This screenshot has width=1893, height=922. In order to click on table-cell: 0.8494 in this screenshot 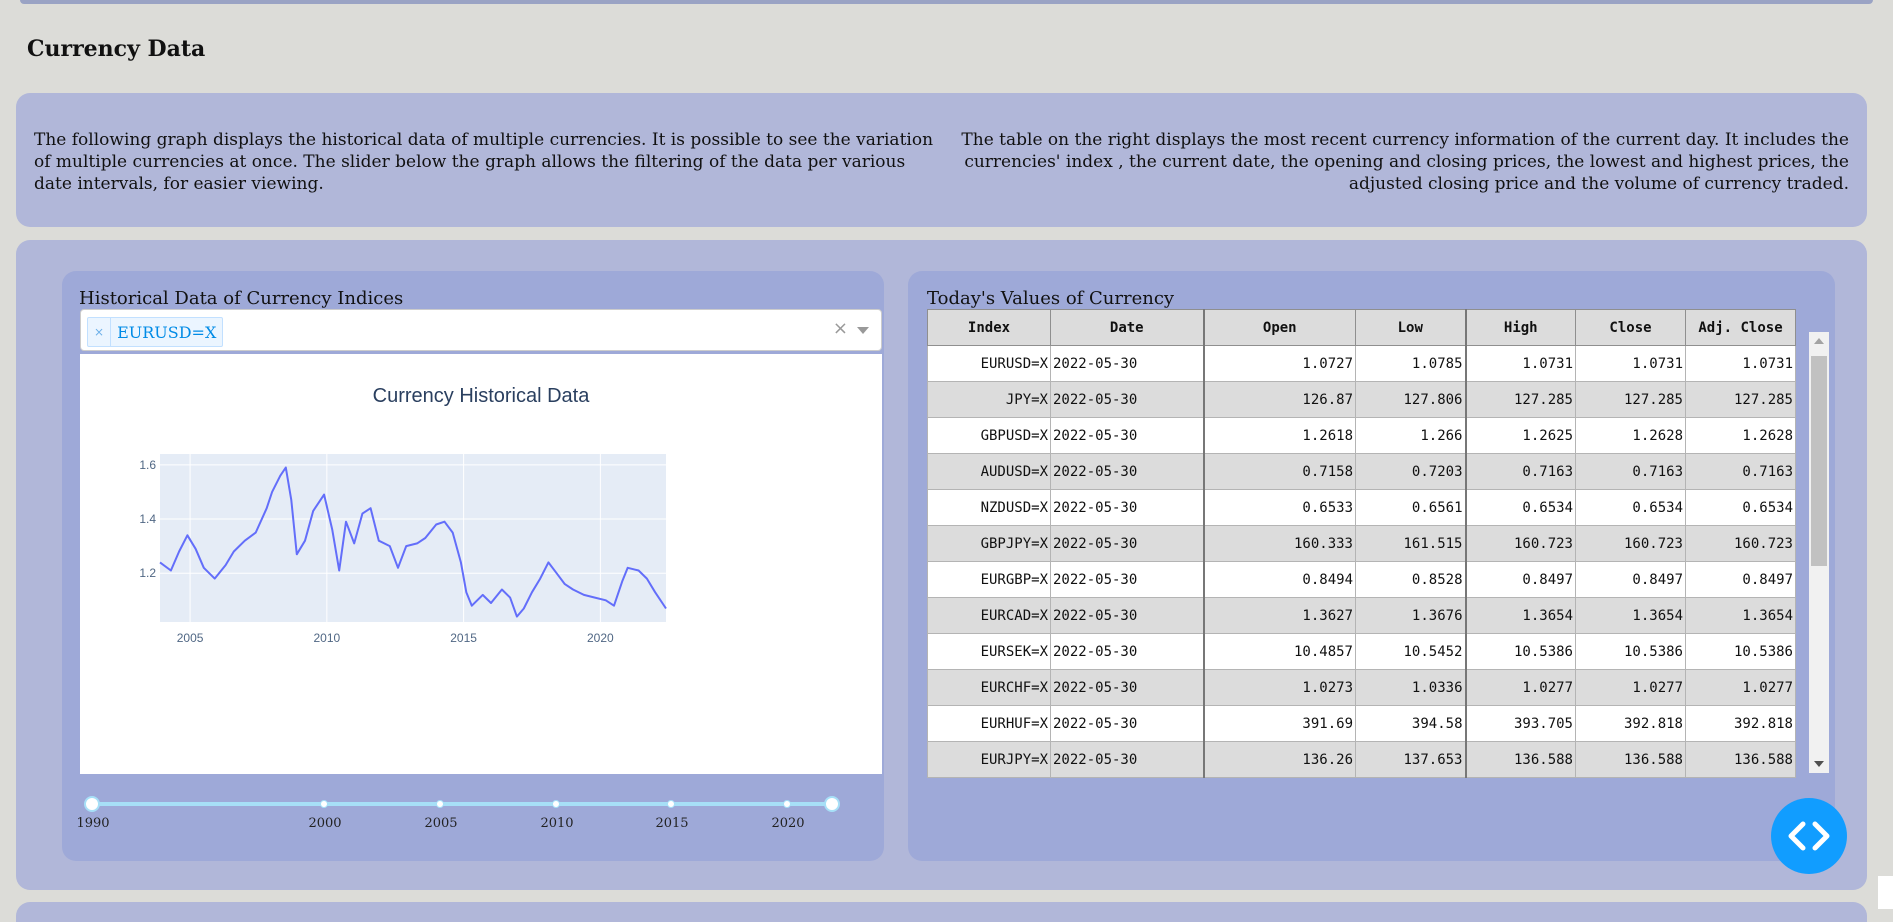, I will do `click(1279, 579)`.